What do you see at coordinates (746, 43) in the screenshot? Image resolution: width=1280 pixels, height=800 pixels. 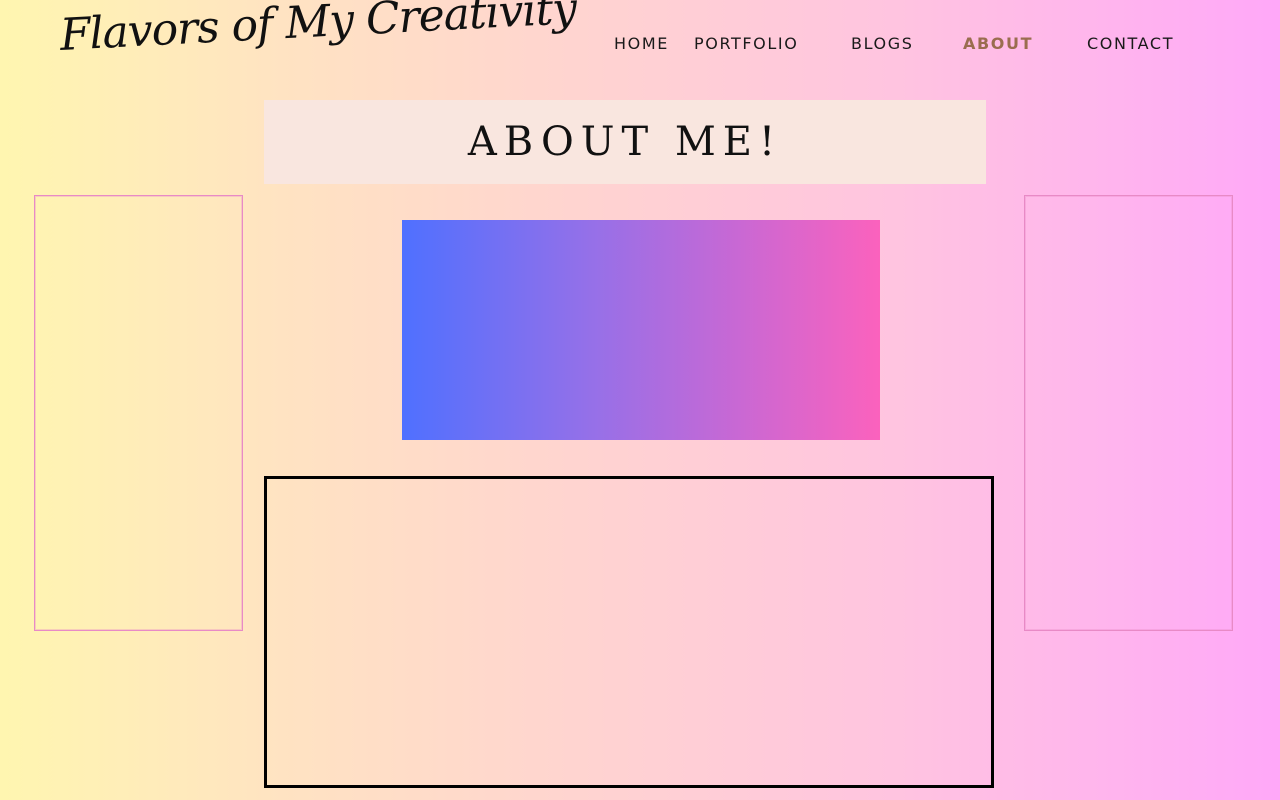 I see `nav-item-portfolio: PORTFOLIO` at bounding box center [746, 43].